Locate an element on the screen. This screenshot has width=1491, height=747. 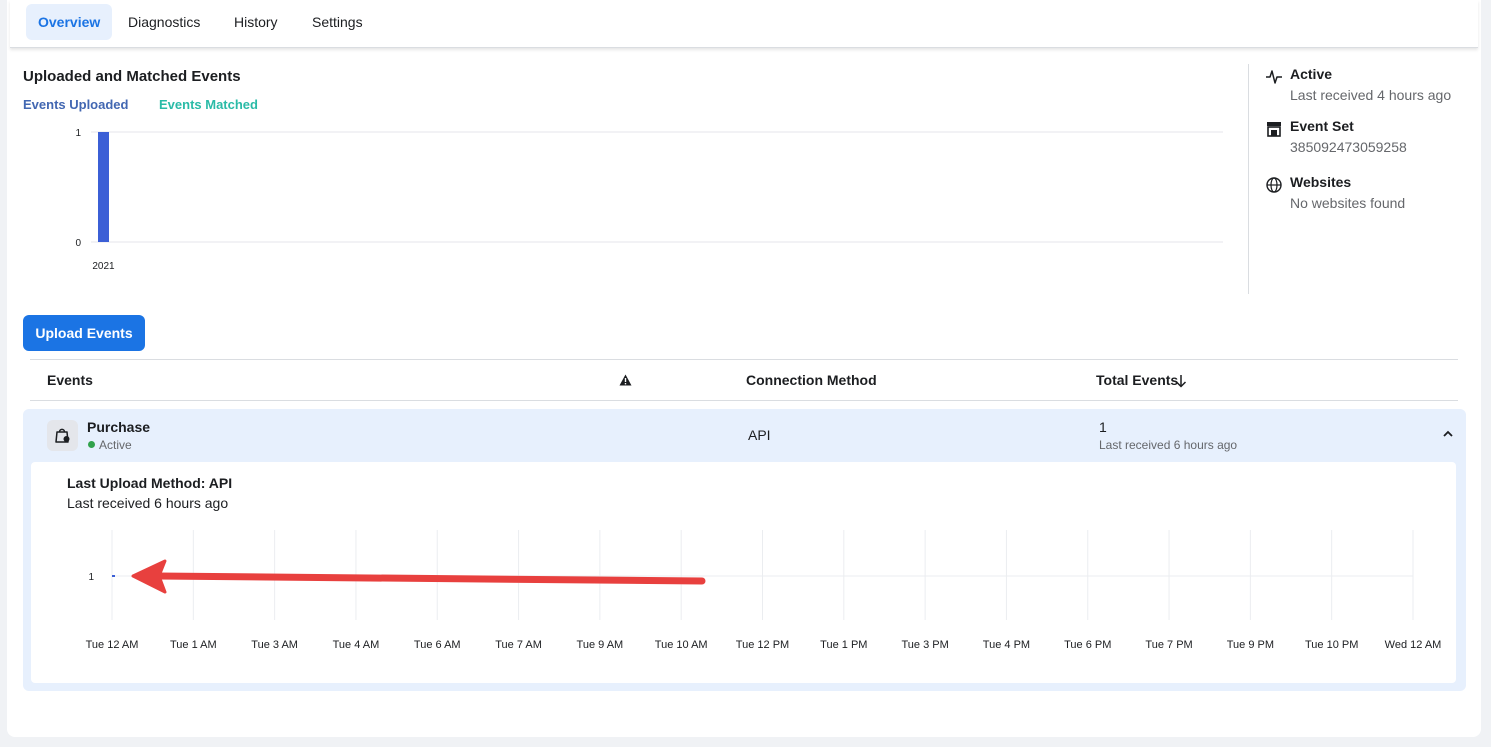
header-connection-method: Connection Method is located at coordinates (811, 380).